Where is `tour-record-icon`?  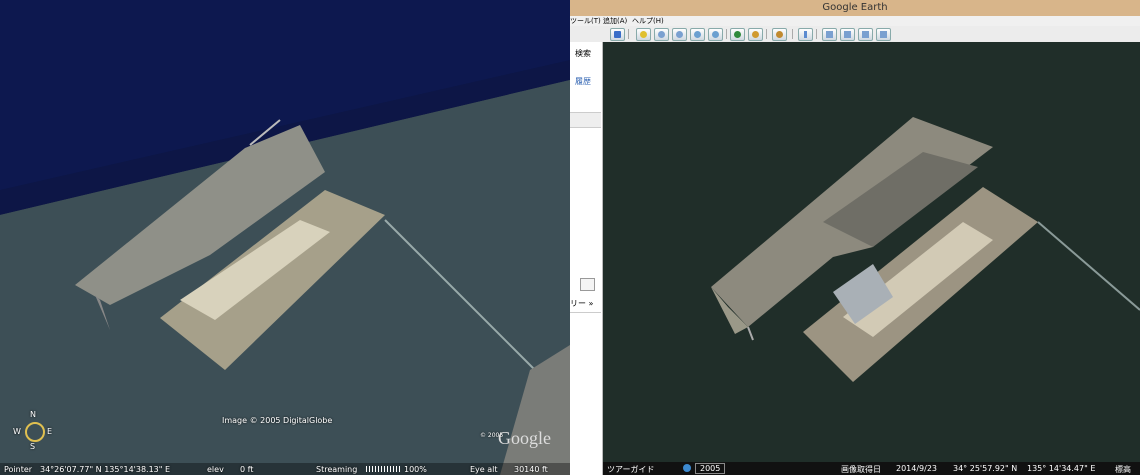
tour-record-icon is located at coordinates (715, 34).